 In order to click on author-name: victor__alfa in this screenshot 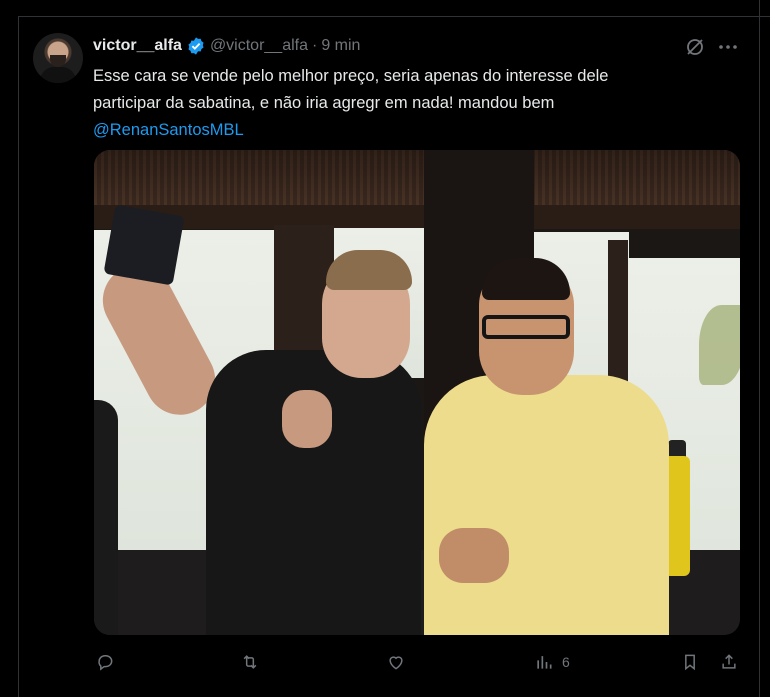, I will do `click(137, 46)`.